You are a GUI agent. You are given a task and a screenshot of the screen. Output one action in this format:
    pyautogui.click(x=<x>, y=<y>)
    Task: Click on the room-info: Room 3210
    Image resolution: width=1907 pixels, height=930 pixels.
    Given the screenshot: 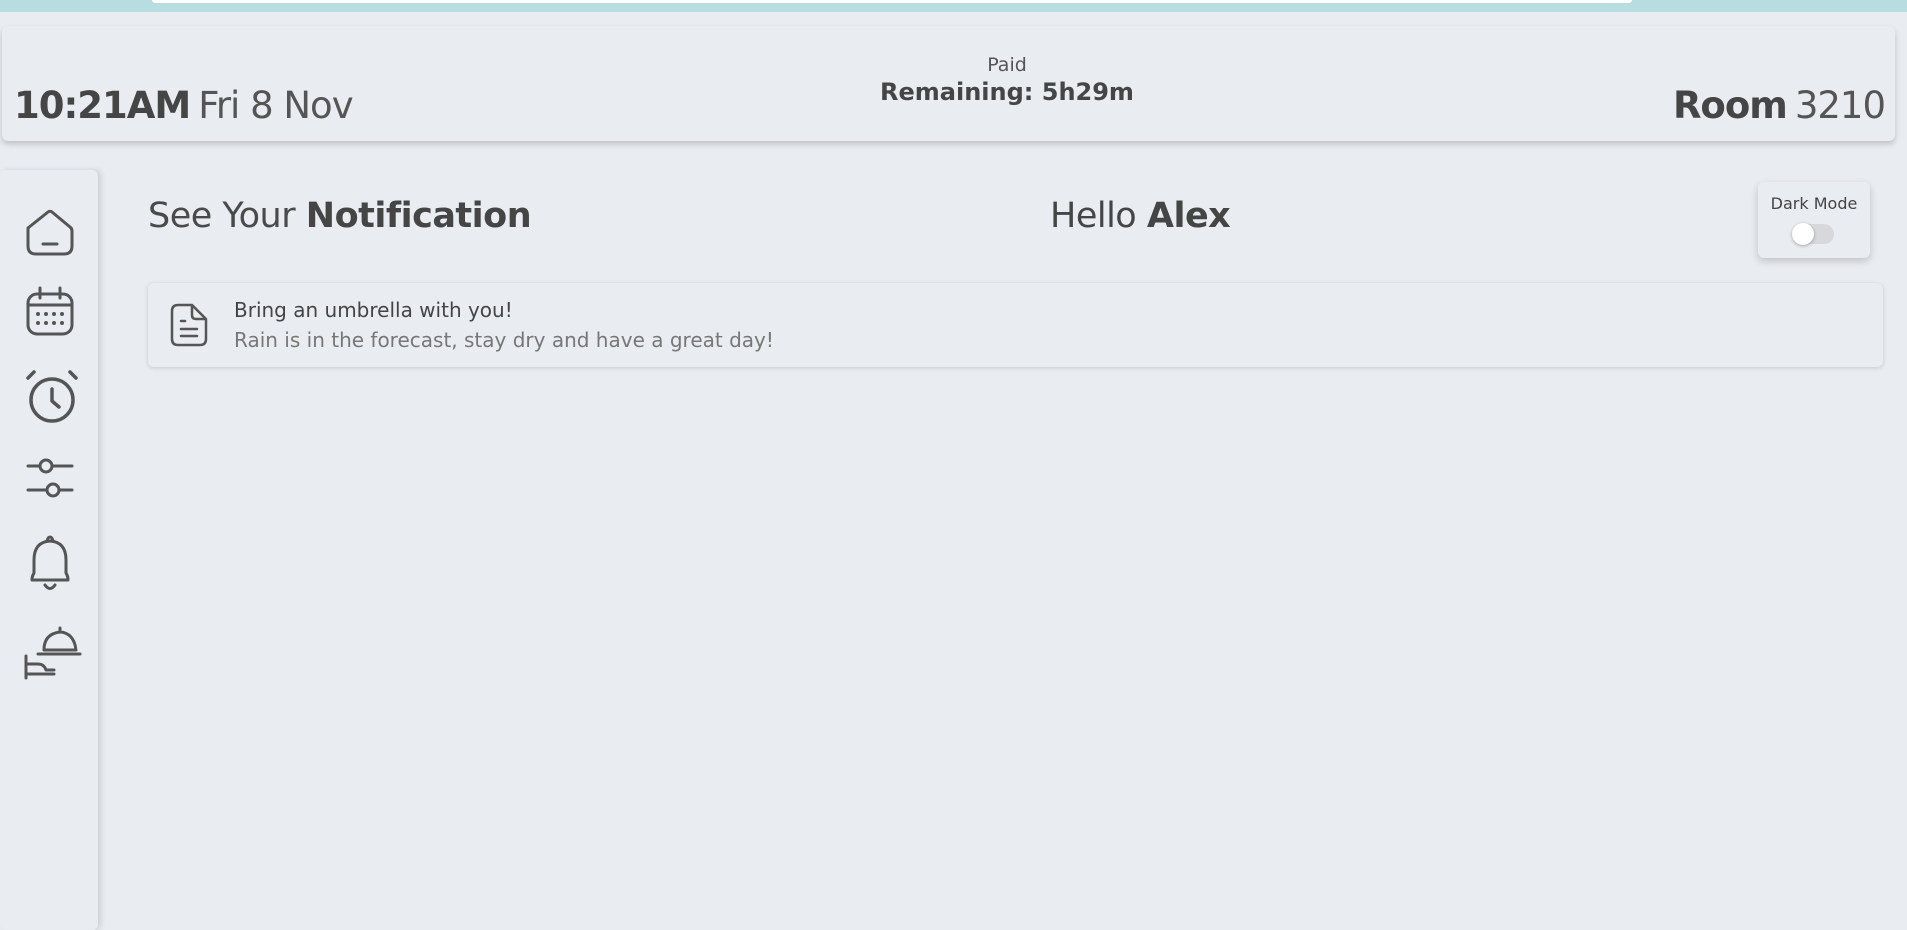 What is the action you would take?
    pyautogui.click(x=1779, y=105)
    